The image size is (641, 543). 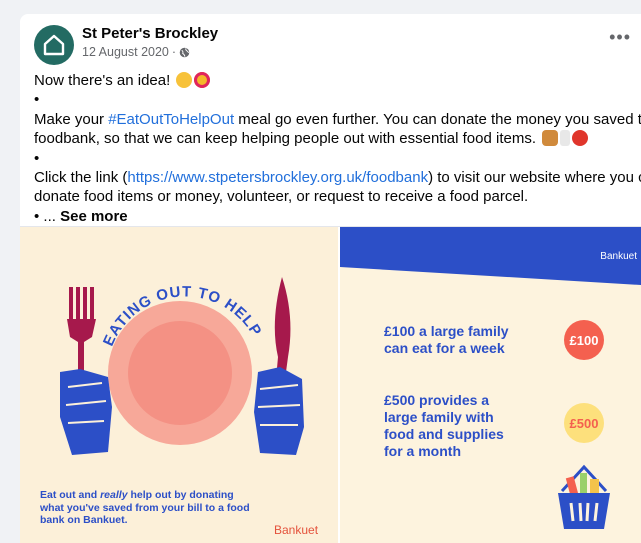 What do you see at coordinates (550, 138) in the screenshot?
I see `bread-emoji-icon` at bounding box center [550, 138].